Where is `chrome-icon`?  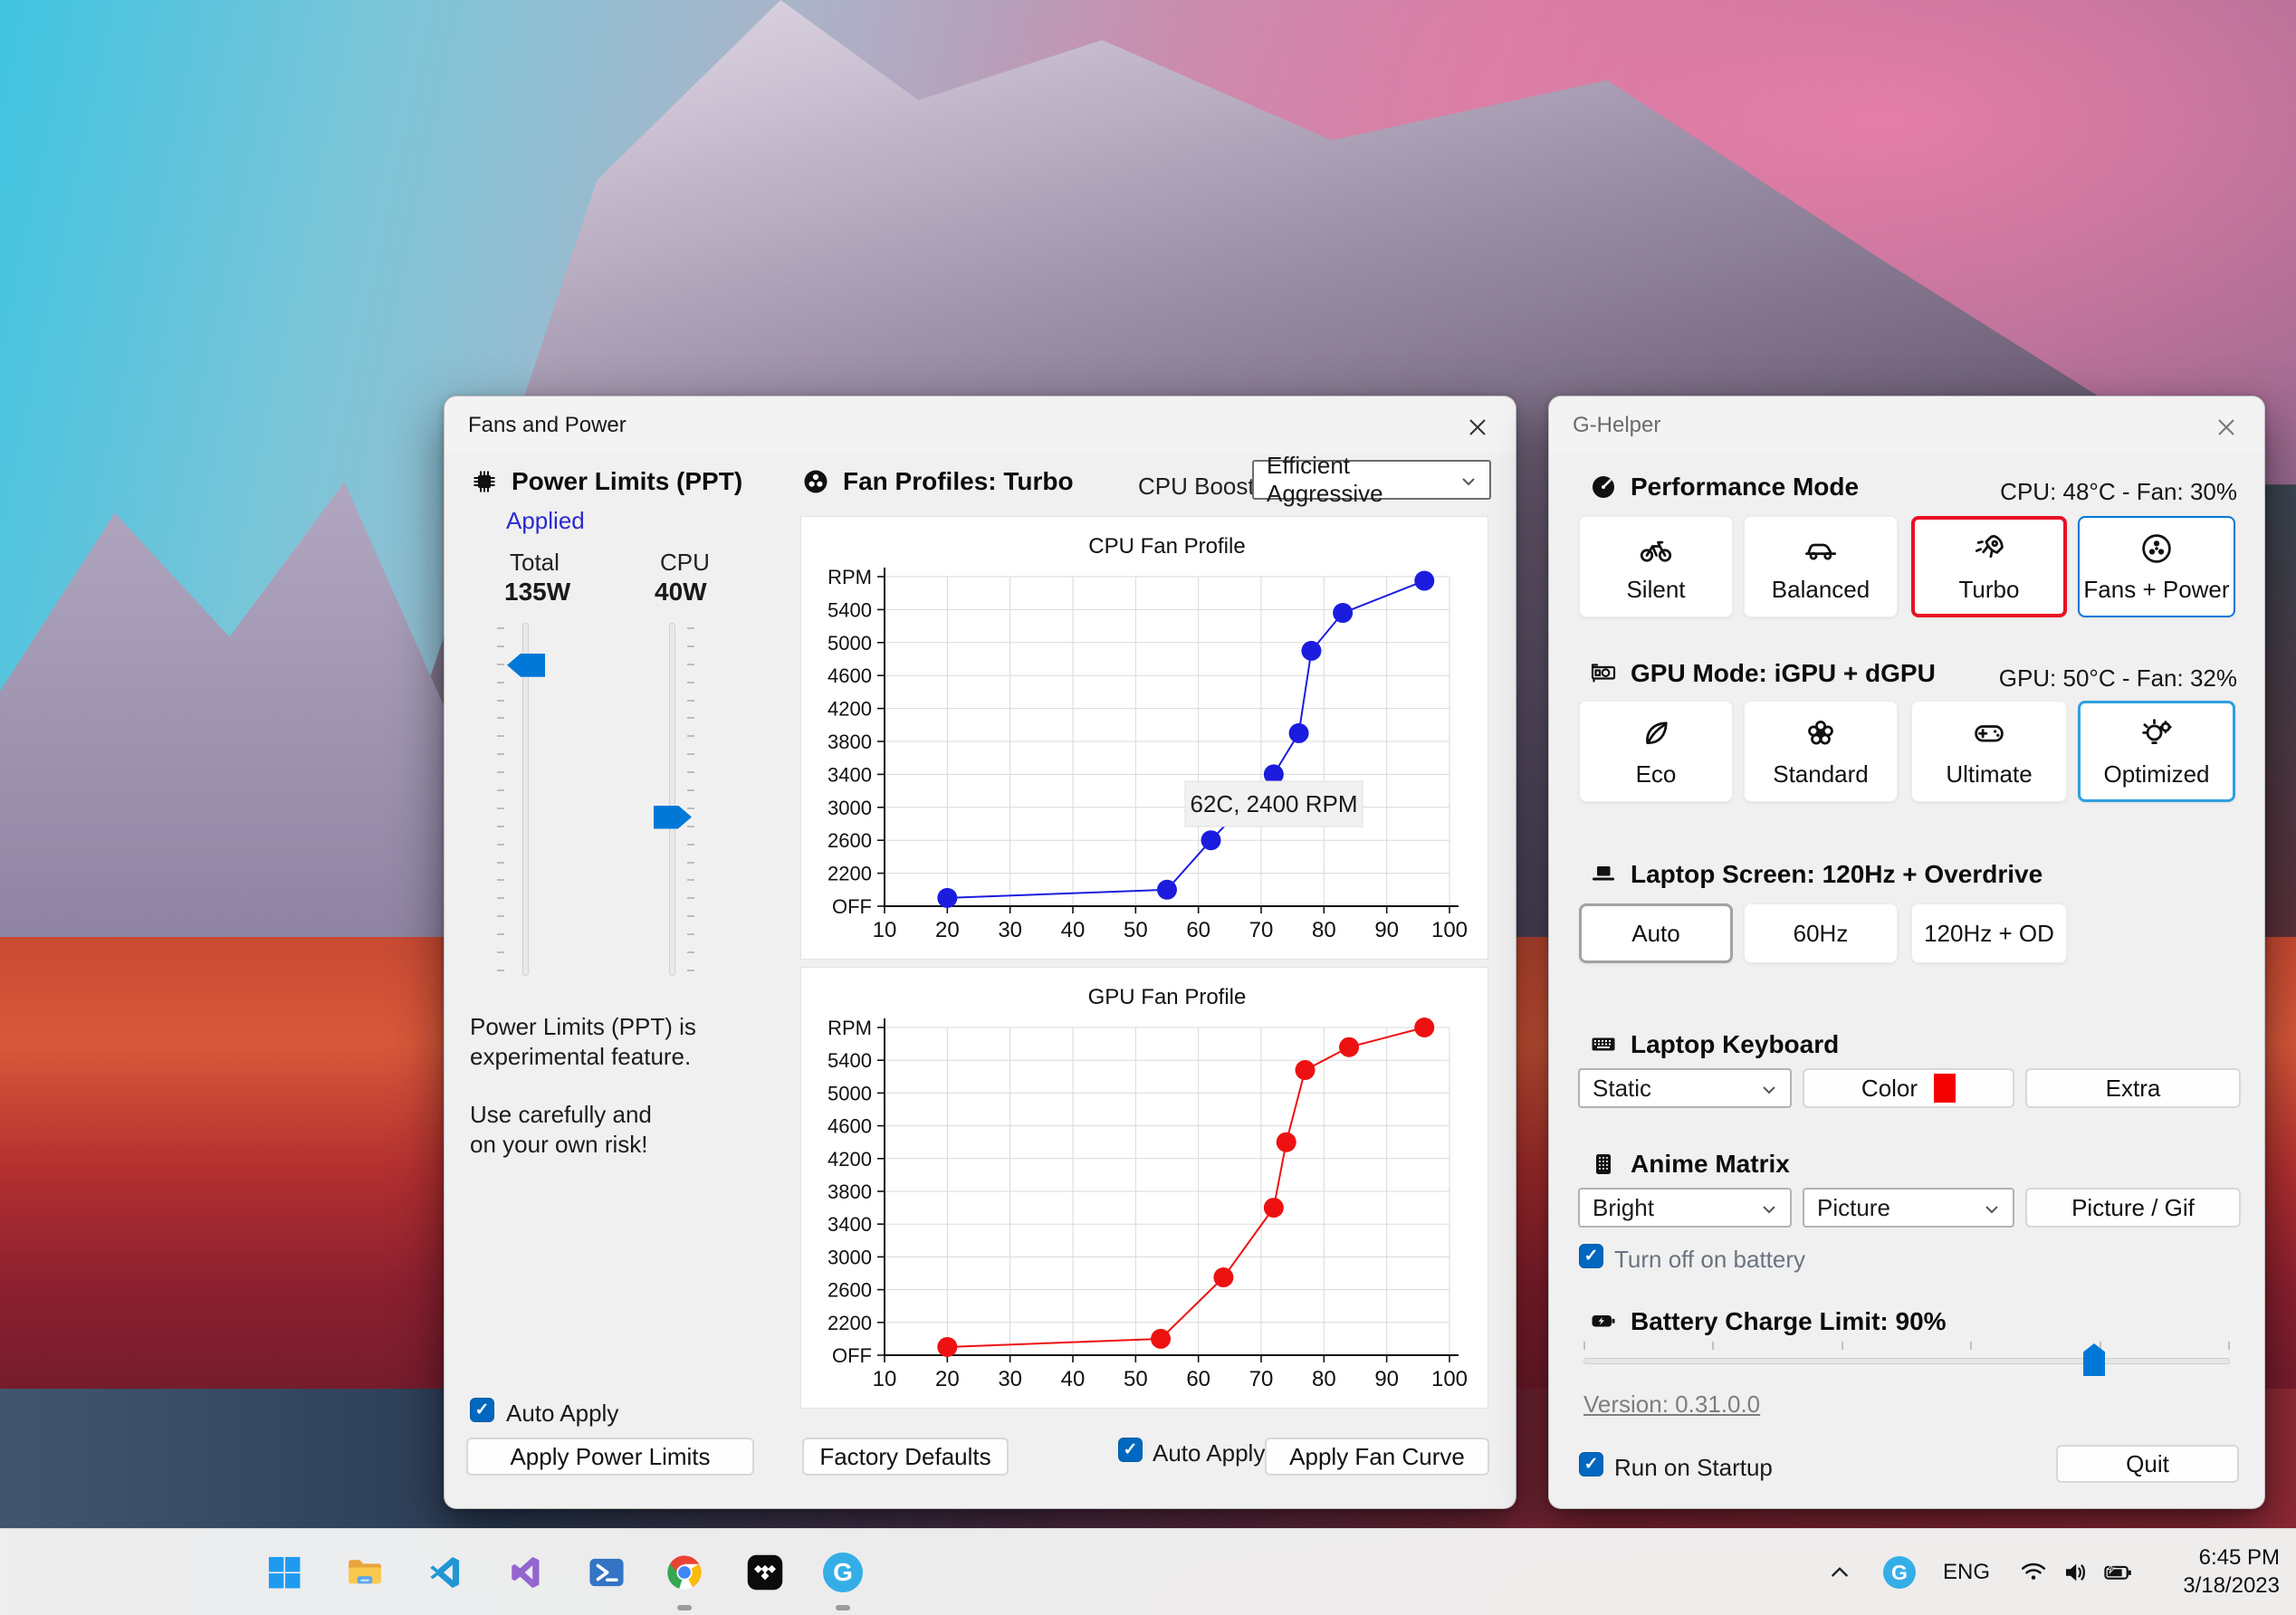
chrome-icon is located at coordinates (684, 1572).